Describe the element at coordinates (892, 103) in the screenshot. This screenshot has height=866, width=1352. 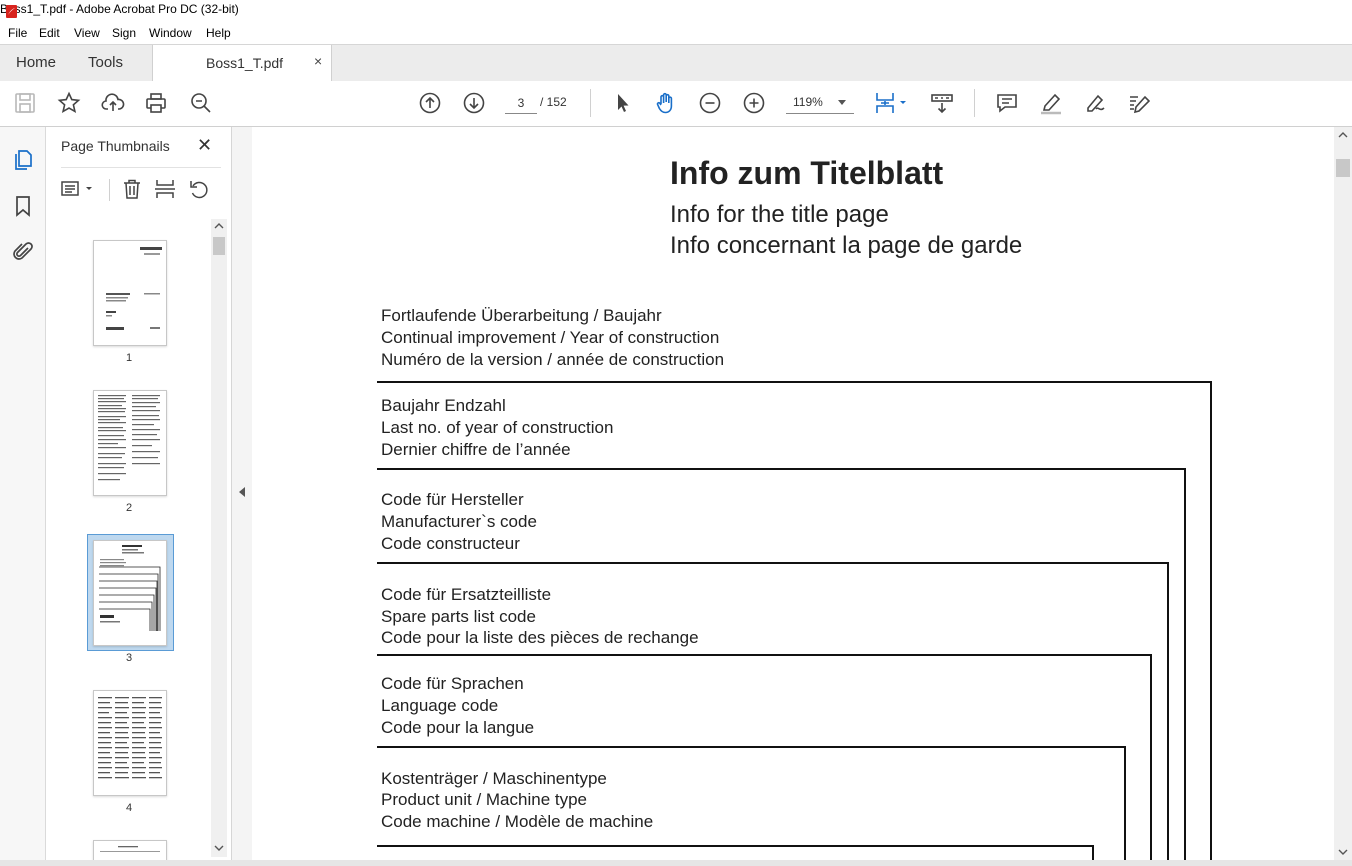
I see `fit-page-icon` at that location.